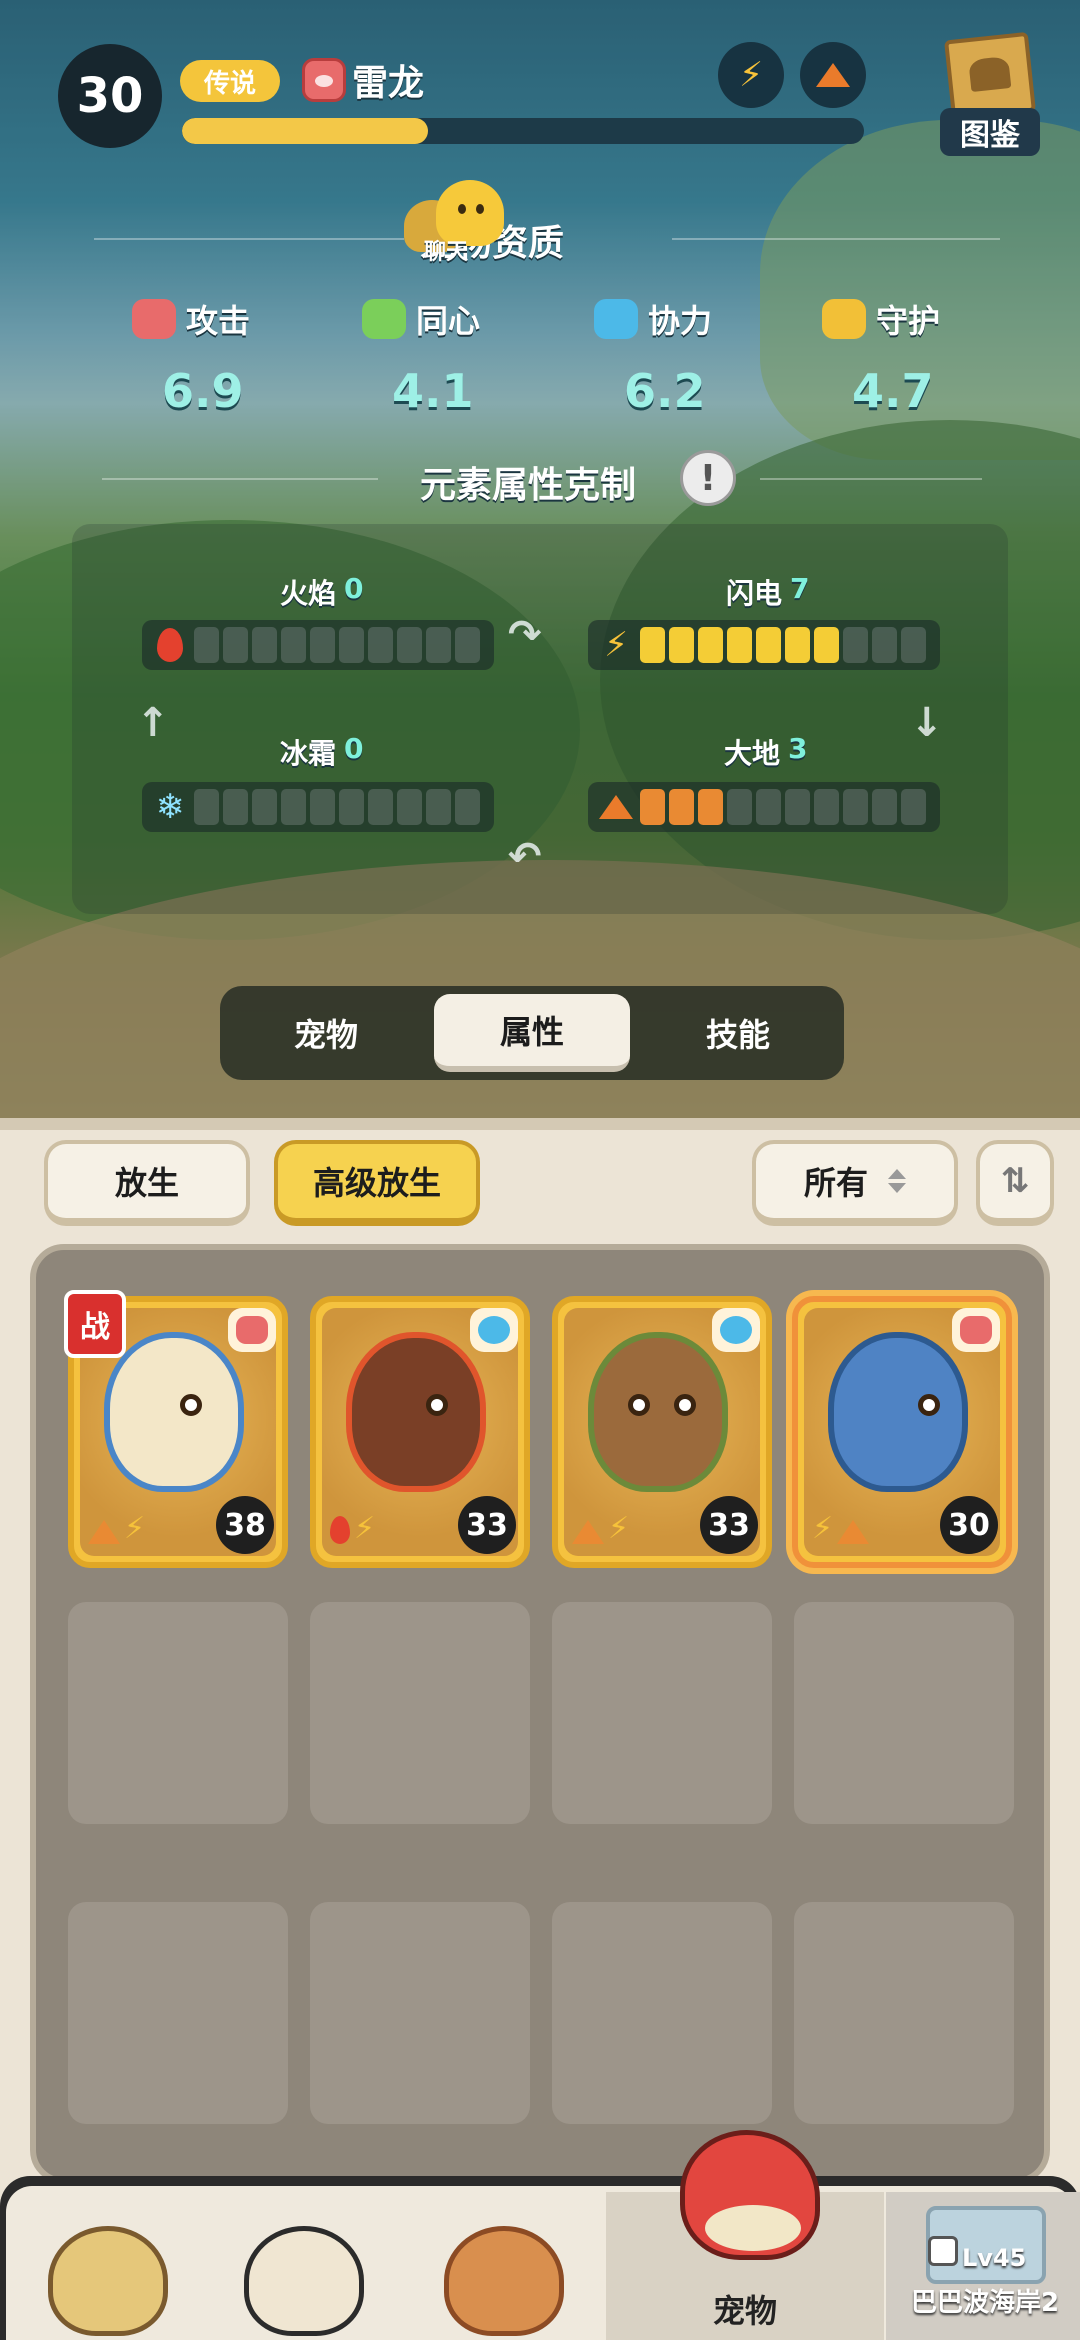 The height and width of the screenshot is (2340, 1080). Describe the element at coordinates (708, 478) in the screenshot. I see `element-info-button: !` at that location.